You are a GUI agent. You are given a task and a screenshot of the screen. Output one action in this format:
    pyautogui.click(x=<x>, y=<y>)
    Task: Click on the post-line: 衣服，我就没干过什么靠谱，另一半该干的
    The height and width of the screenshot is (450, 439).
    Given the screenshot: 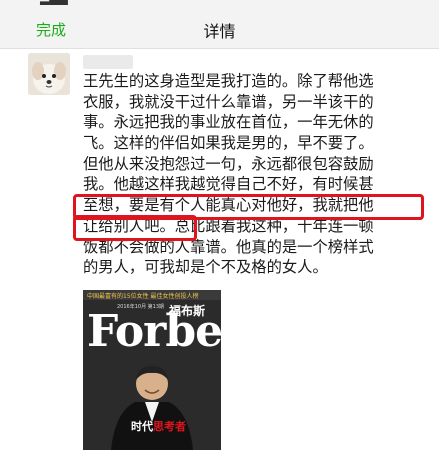 What is the action you would take?
    pyautogui.click(x=228, y=101)
    